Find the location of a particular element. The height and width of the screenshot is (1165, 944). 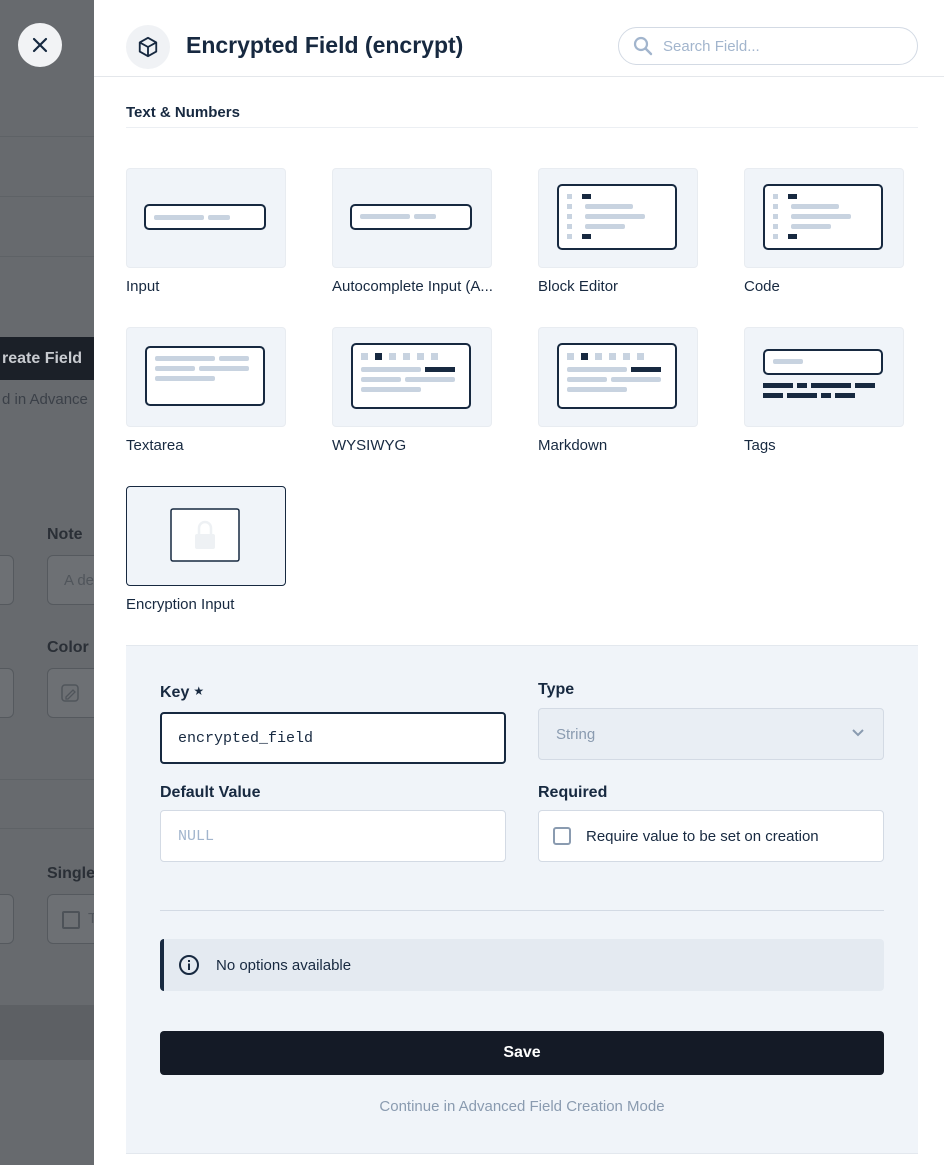

bg-note-label: Note is located at coordinates (65, 534).